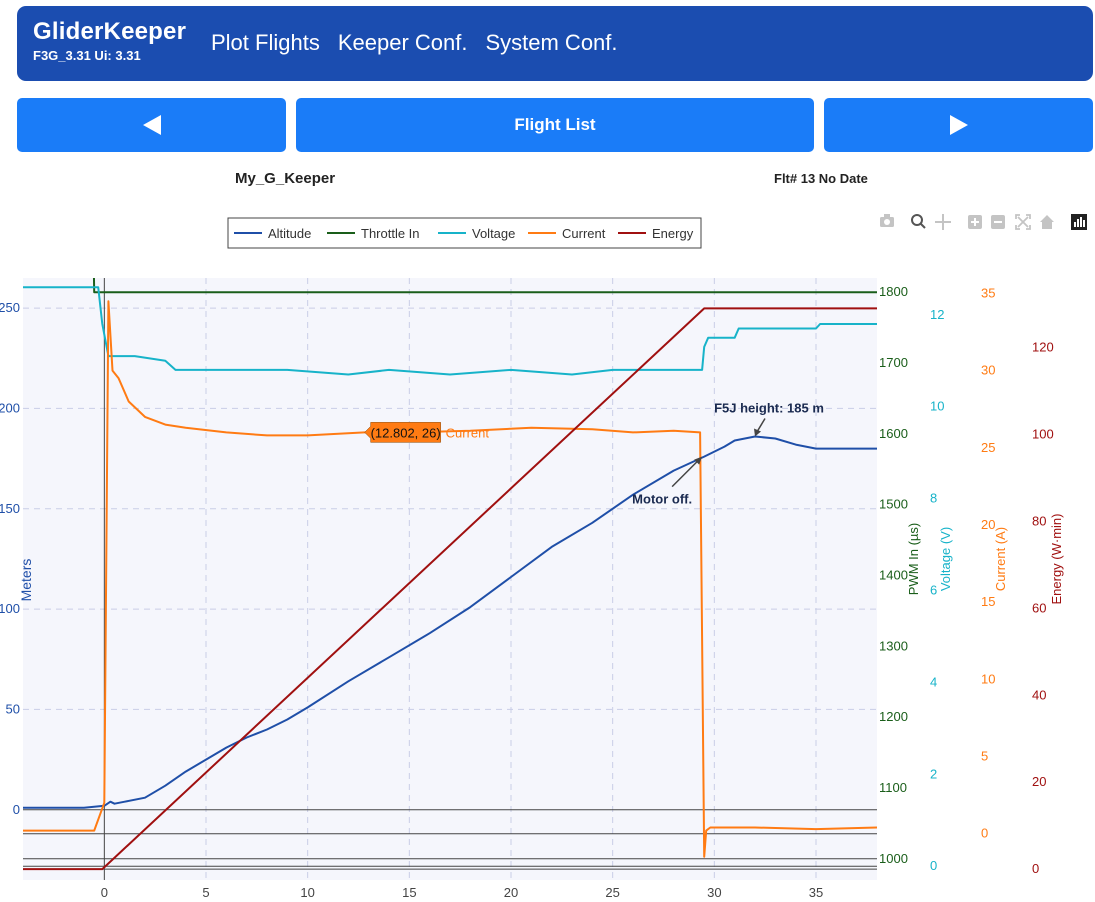 The image size is (1095, 902). Describe the element at coordinates (893, 716) in the screenshot. I see `y2-tick-label: 1200` at that location.